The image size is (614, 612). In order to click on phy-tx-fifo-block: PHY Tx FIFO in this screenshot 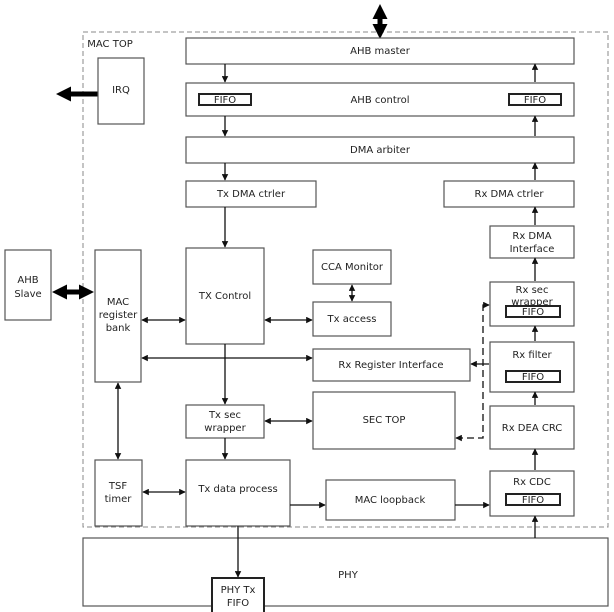, I will do `click(238, 594)`.